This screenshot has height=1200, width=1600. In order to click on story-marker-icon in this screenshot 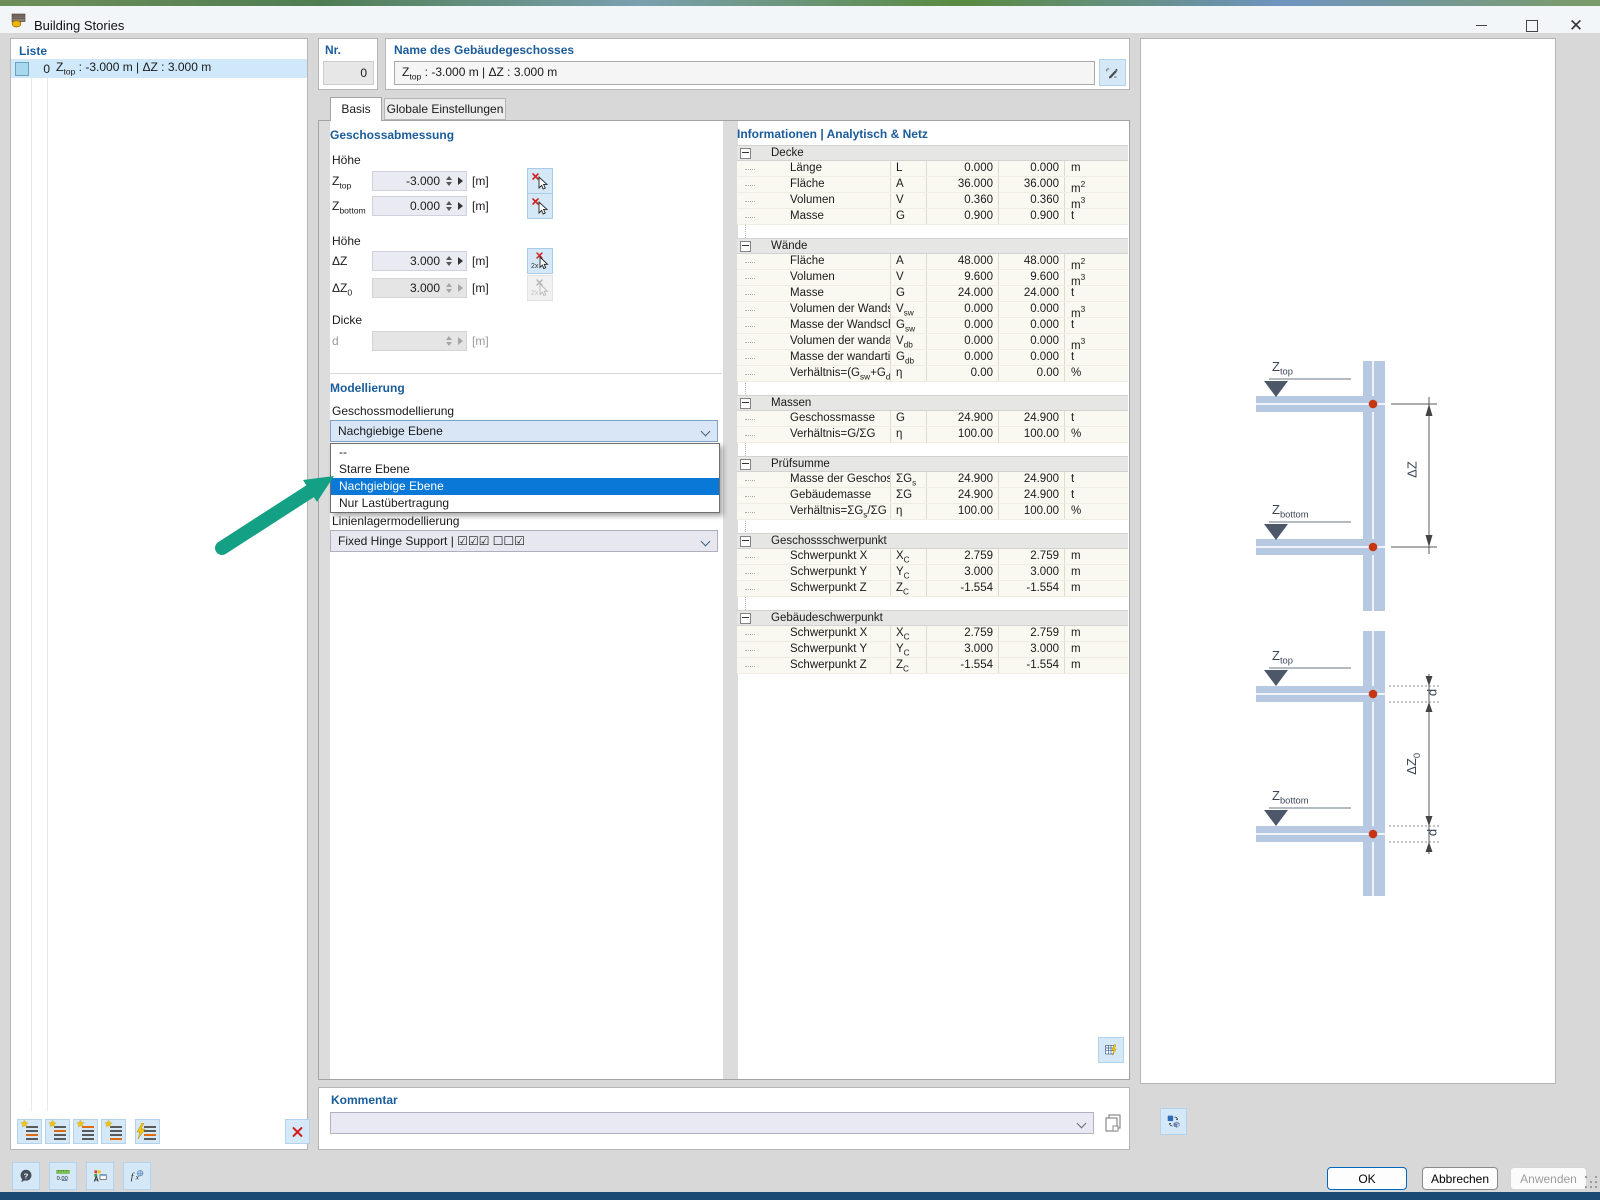, I will do `click(1276, 532)`.